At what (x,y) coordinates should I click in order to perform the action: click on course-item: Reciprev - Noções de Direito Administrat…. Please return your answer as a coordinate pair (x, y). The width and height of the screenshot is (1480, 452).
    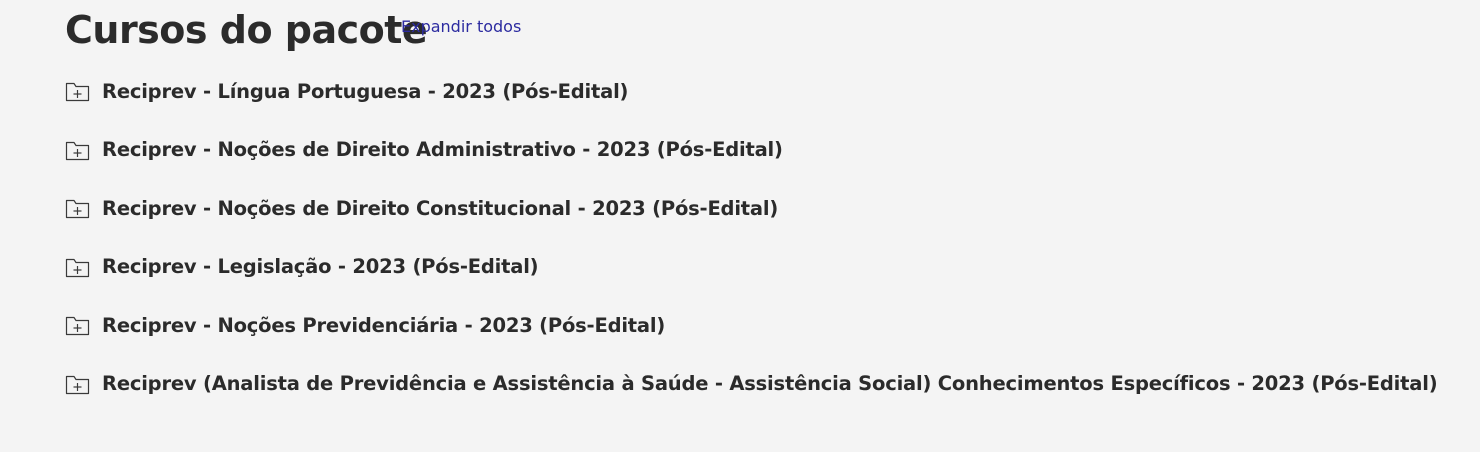
    Looking at the image, I should click on (751, 150).